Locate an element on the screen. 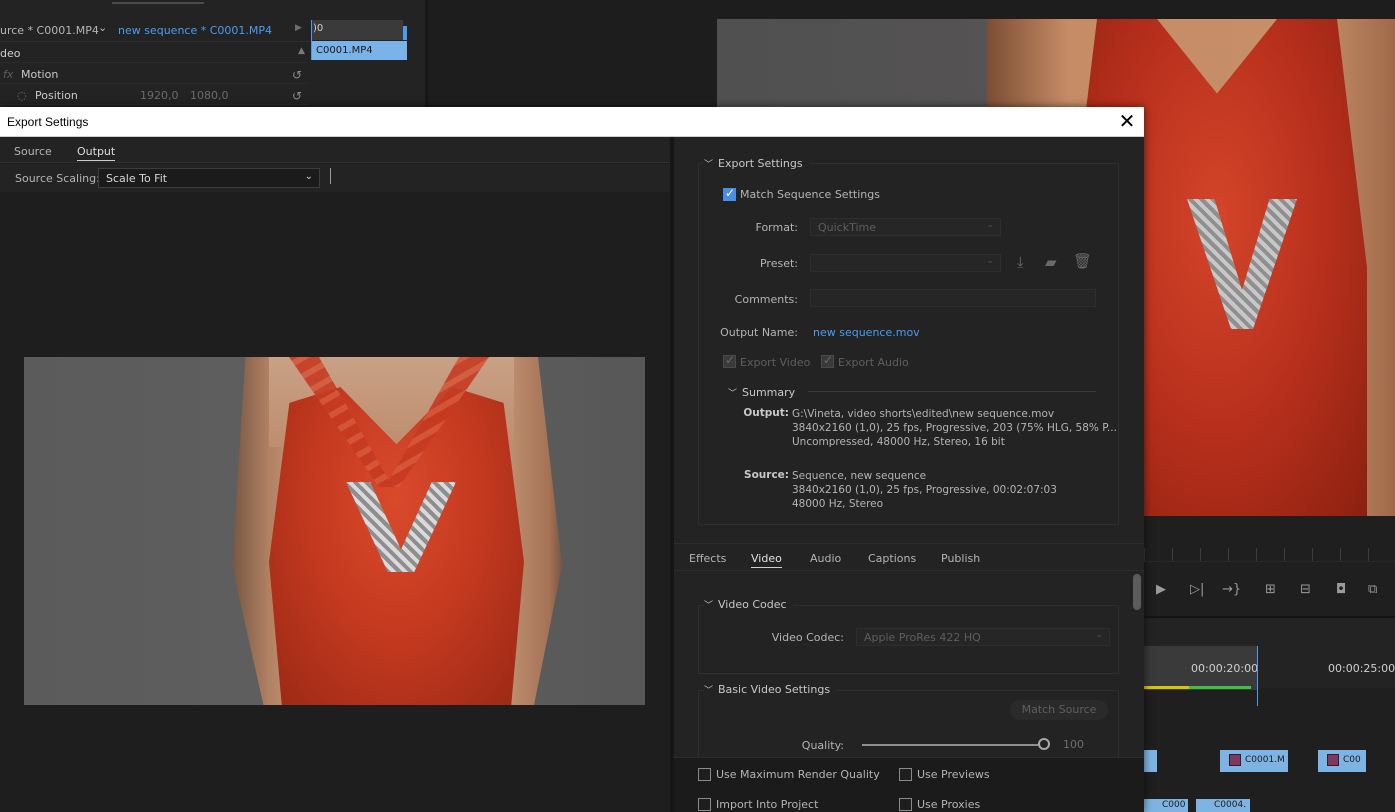 Image resolution: width=1395 pixels, height=812 pixels. video-codec-header: ﹀ Video Codec is located at coordinates (748, 604).